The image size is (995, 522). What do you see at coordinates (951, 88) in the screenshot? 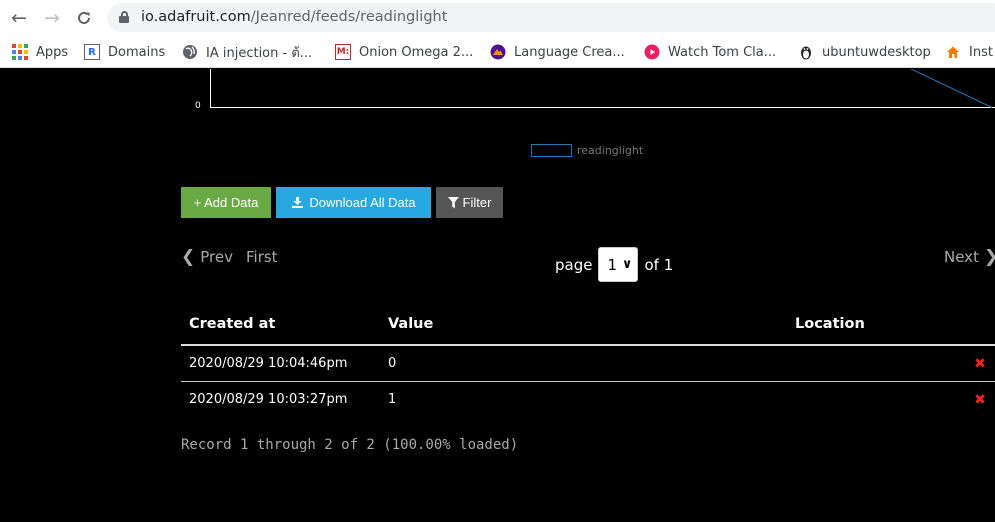
I see `chart-series-line-readinglight` at bounding box center [951, 88].